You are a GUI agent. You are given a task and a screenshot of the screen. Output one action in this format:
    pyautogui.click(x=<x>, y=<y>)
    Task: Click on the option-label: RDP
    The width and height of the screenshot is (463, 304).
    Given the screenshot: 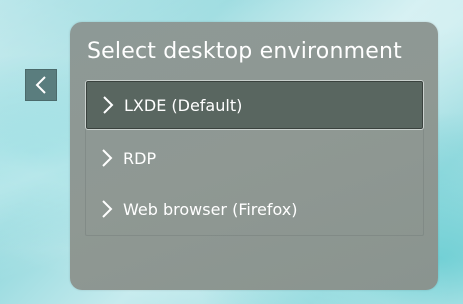 What is the action you would take?
    pyautogui.click(x=140, y=158)
    